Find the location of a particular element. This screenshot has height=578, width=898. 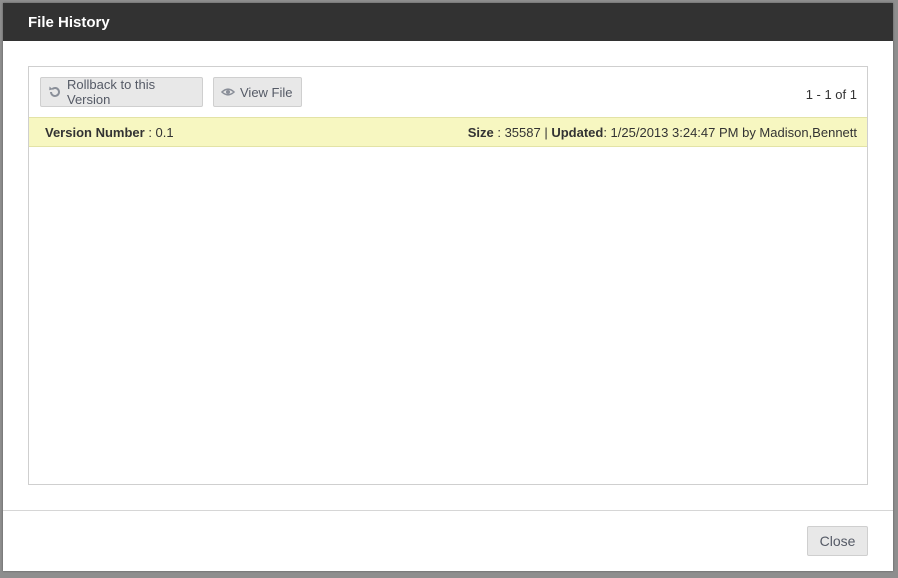

eye-icon is located at coordinates (228, 92).